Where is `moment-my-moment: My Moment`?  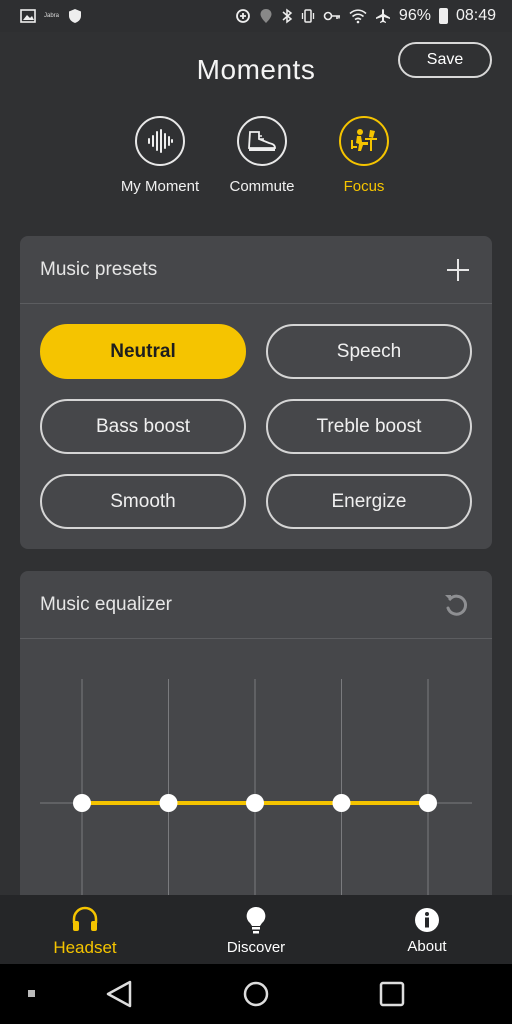
moment-my-moment: My Moment is located at coordinates (160, 155).